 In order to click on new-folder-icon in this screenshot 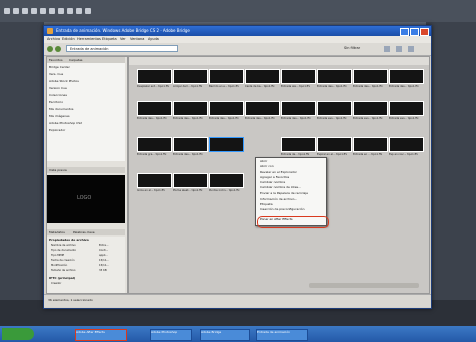, I will do `click(387, 49)`.